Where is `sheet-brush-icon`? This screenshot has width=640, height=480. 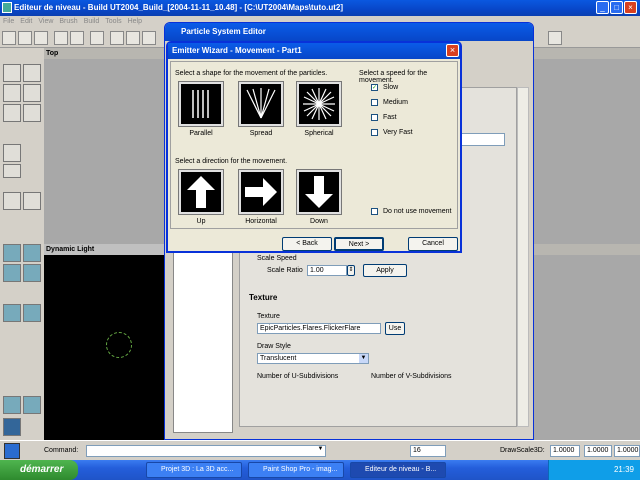
sheet-brush-icon is located at coordinates (32, 253).